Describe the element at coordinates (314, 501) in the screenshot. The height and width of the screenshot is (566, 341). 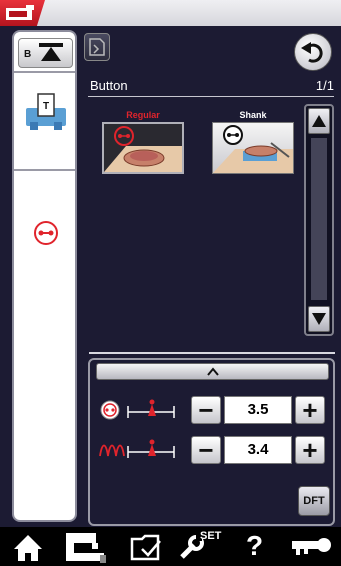
I see `default-settings-button: DFT` at that location.